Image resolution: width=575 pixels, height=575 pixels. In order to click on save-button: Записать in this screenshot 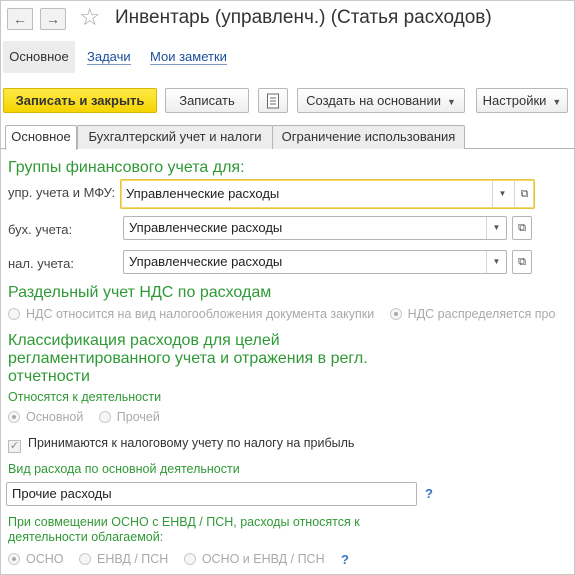, I will do `click(207, 100)`.